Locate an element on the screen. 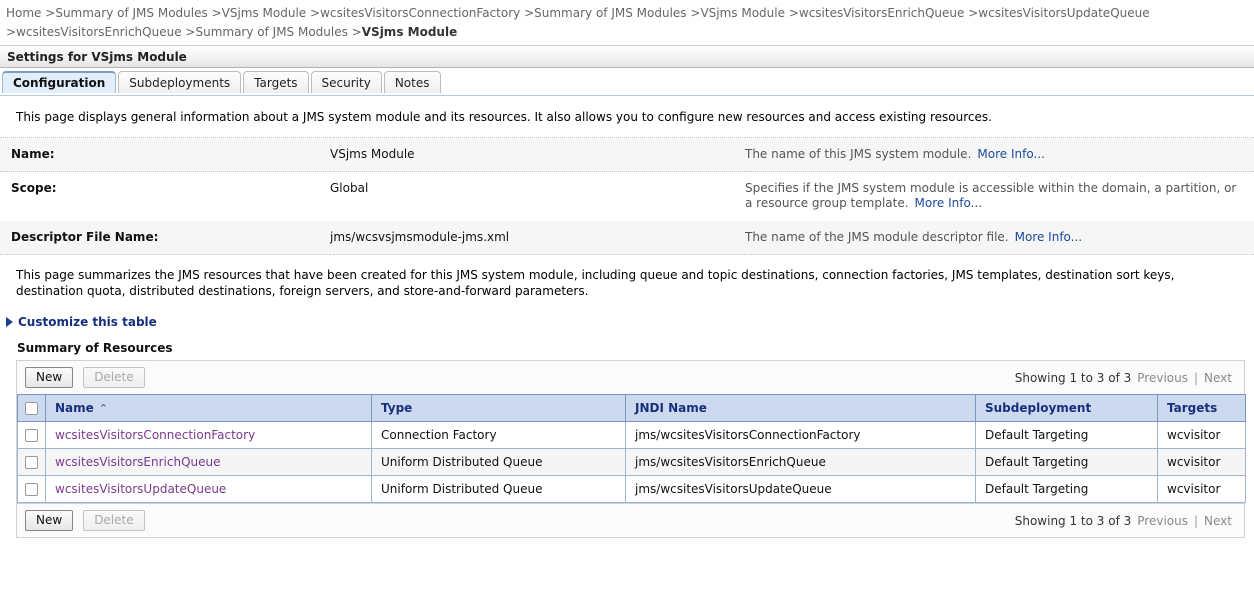 This screenshot has height=606, width=1254. property-value: Global is located at coordinates (537, 196).